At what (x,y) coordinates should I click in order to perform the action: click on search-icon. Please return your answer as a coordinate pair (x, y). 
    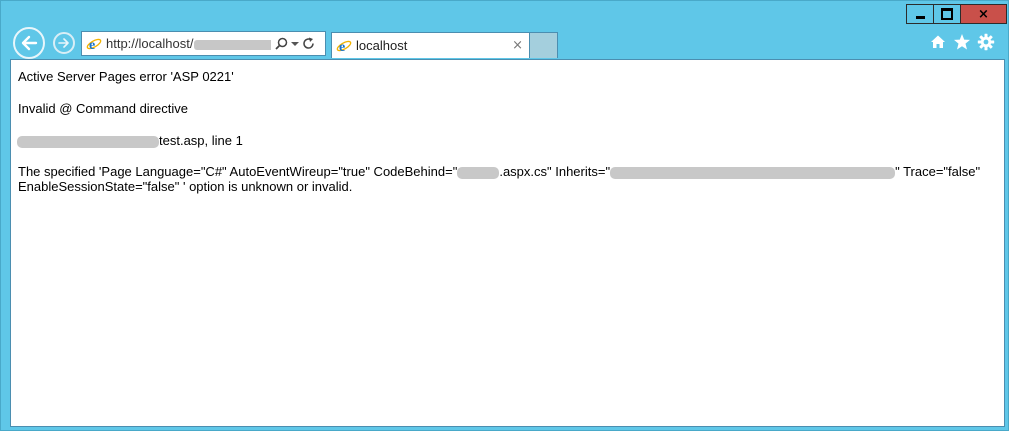
    Looking at the image, I should click on (281, 43).